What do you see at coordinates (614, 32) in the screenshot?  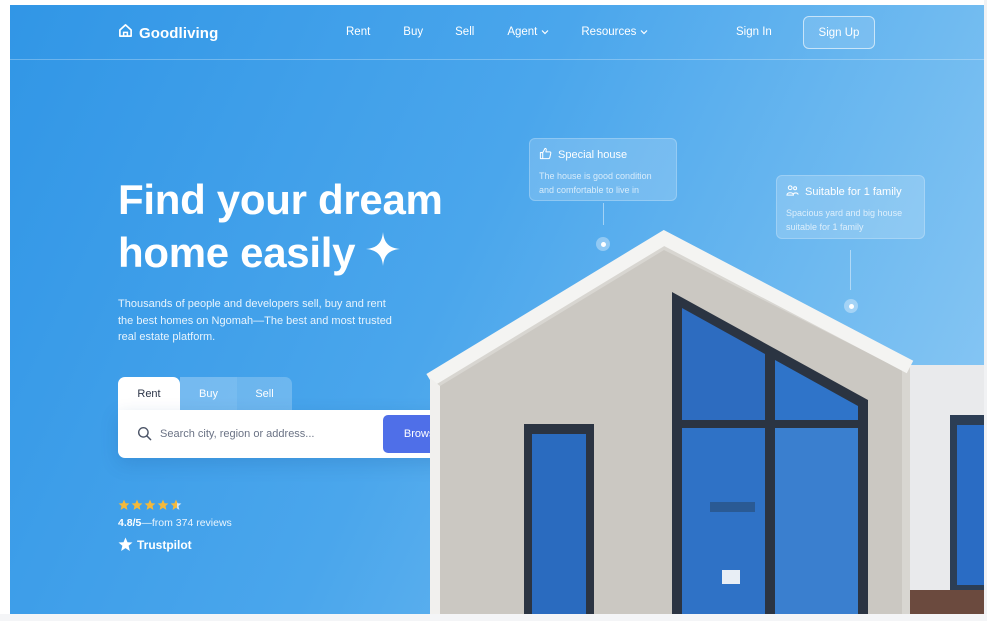 I see `nav-link-resources: Resources` at bounding box center [614, 32].